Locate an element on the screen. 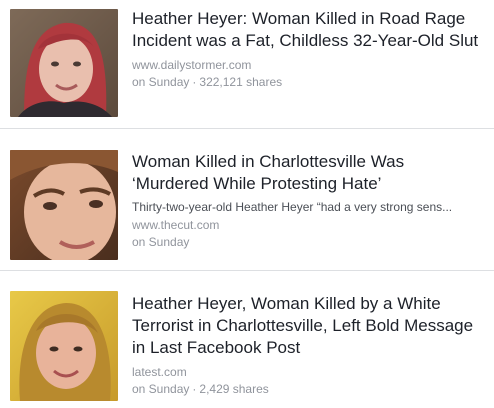 The image size is (494, 408). share-count: 322,121 shares is located at coordinates (240, 82).